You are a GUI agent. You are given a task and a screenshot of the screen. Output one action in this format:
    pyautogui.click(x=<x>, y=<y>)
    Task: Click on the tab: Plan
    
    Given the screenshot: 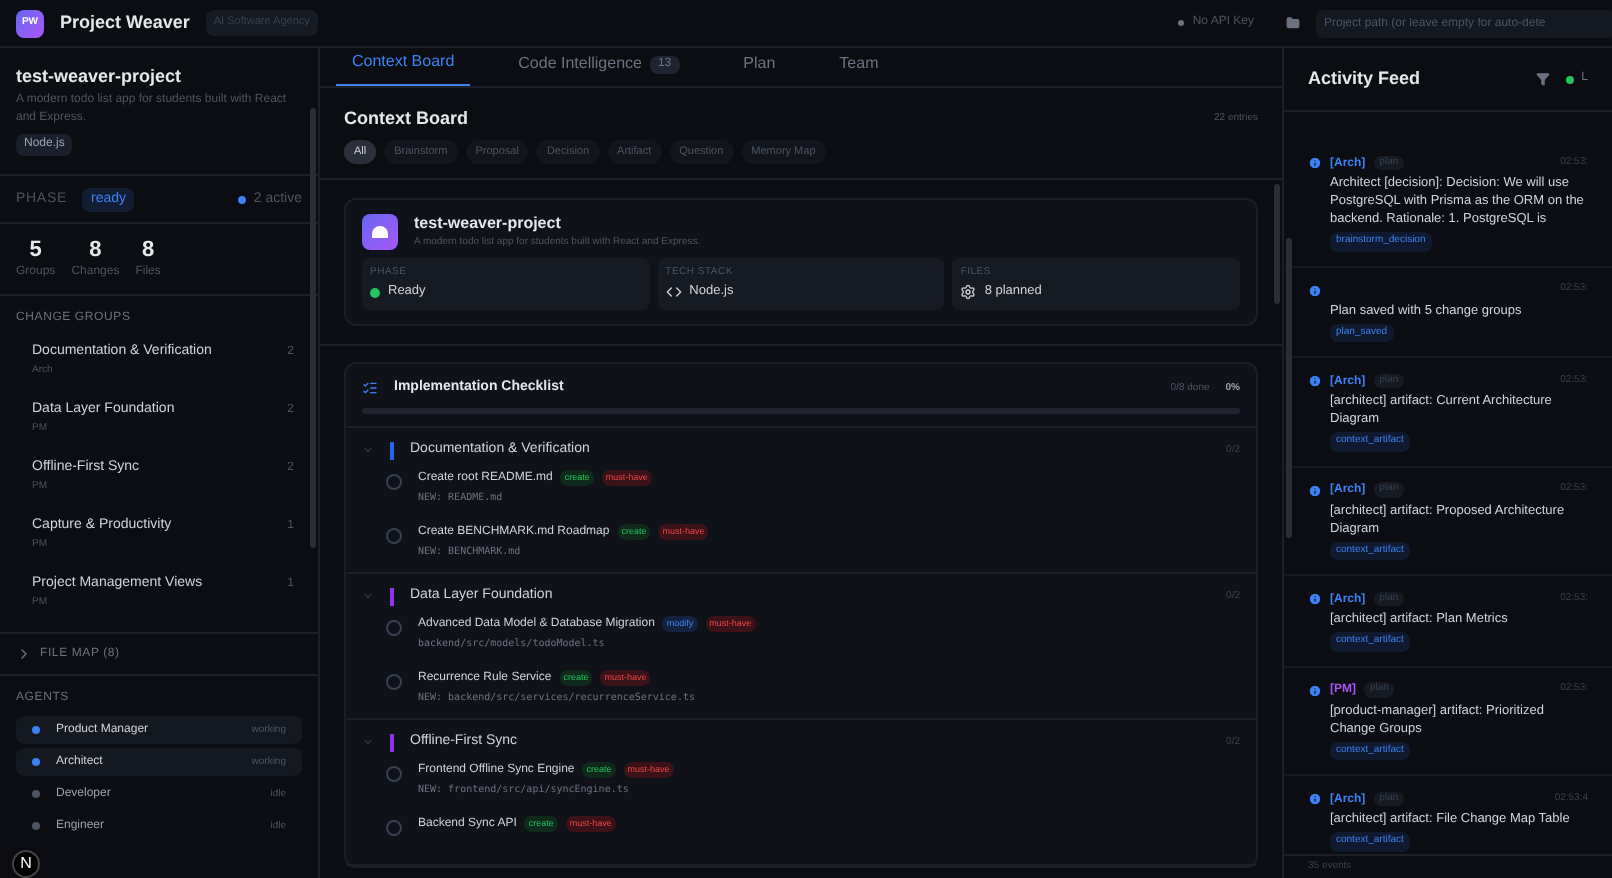 What is the action you would take?
    pyautogui.click(x=759, y=69)
    